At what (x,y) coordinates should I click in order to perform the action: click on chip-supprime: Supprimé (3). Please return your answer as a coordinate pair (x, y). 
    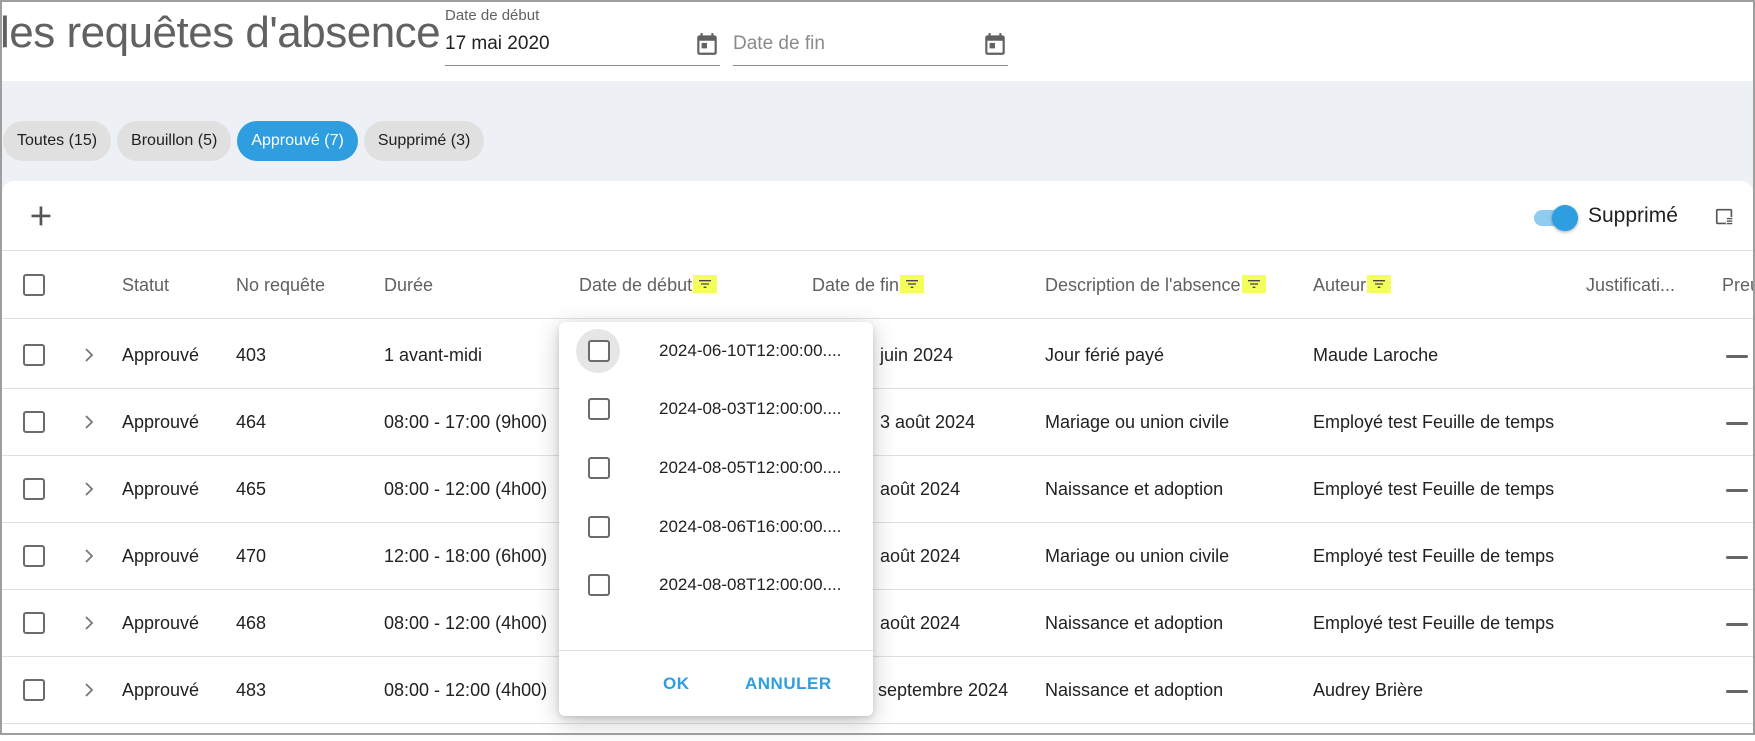
    Looking at the image, I should click on (424, 141).